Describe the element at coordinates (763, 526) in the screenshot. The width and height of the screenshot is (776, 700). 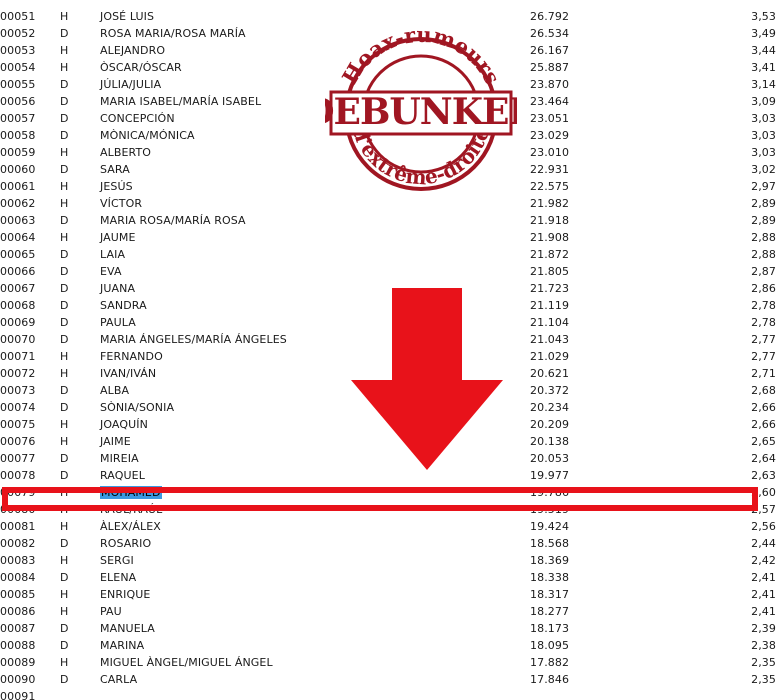
I see `cell-percent: 2,56` at that location.